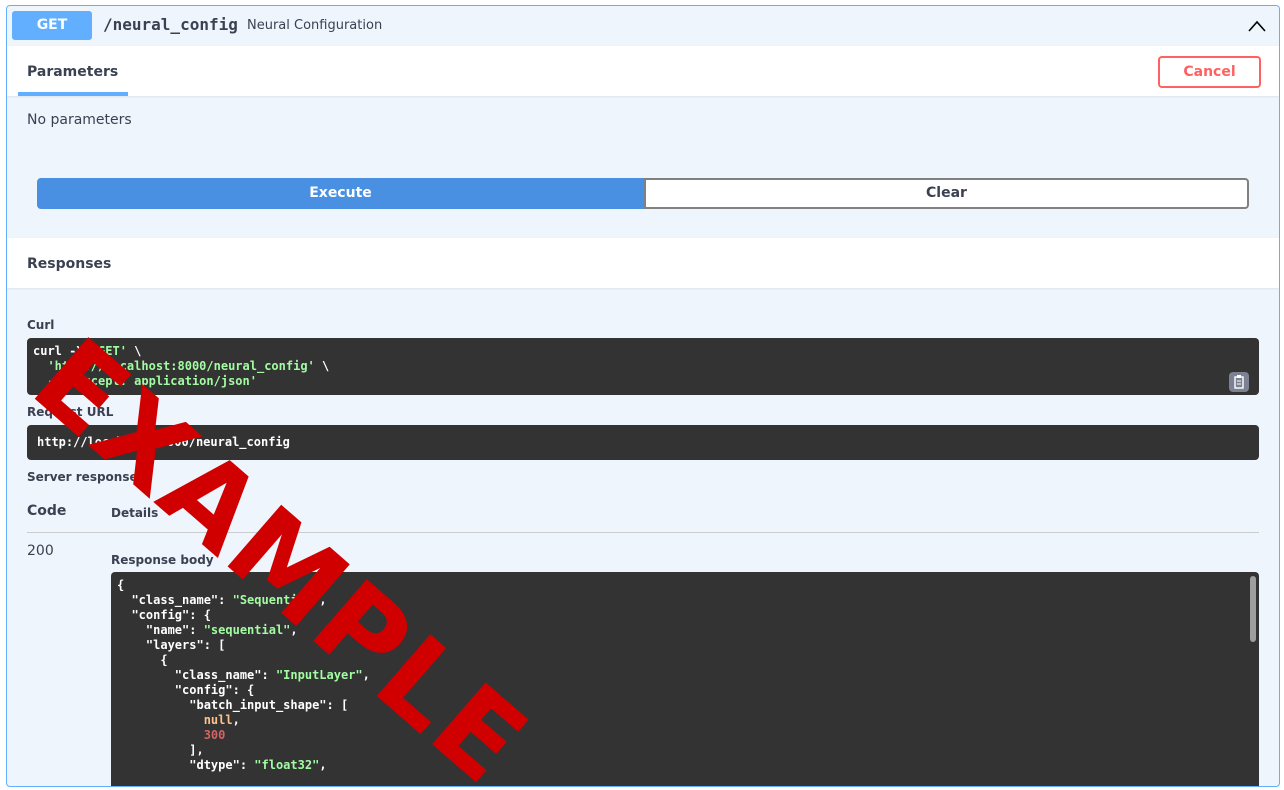 The height and width of the screenshot is (790, 1284). What do you see at coordinates (315, 25) in the screenshot?
I see `endpoint-summary: Neural Configuration` at bounding box center [315, 25].